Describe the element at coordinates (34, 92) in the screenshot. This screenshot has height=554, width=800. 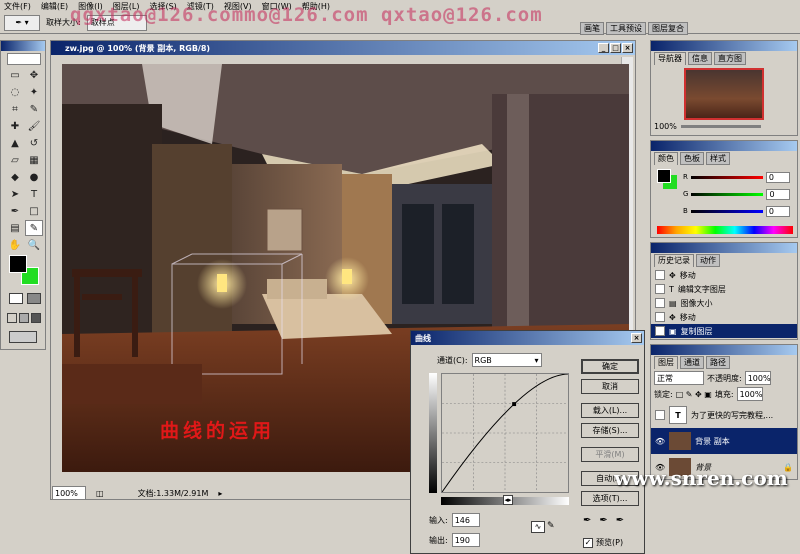
I see `magic-wand-icon: ✦` at that location.